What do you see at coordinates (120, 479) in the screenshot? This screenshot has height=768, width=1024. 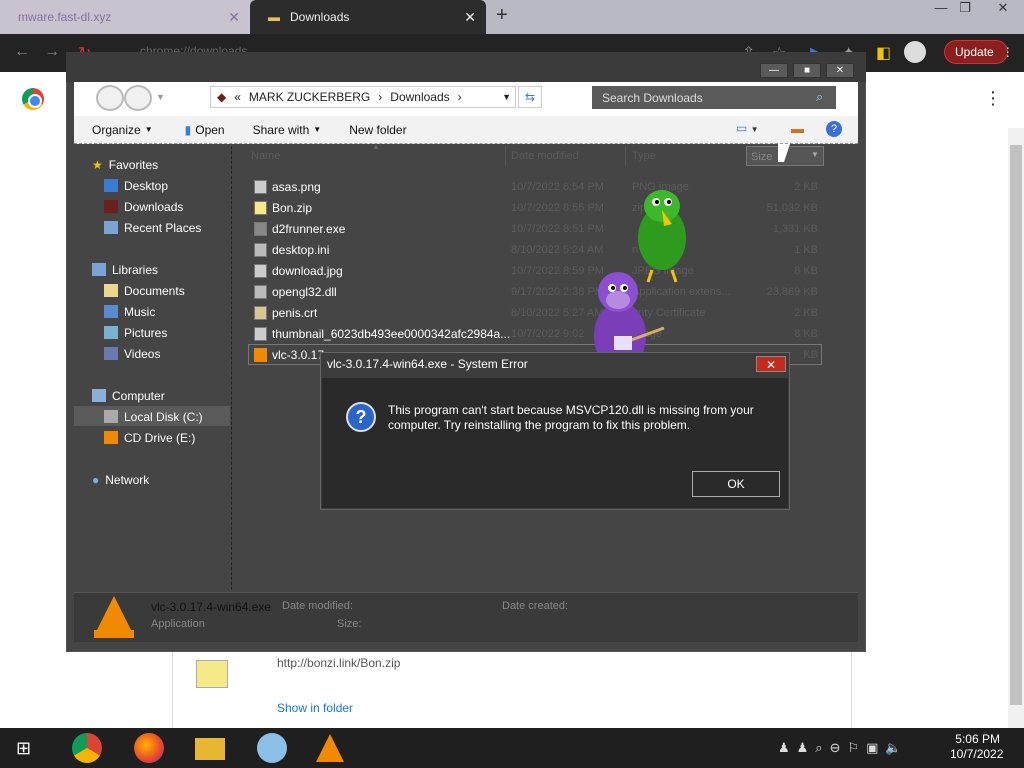 I see `nav-network: ● Network` at bounding box center [120, 479].